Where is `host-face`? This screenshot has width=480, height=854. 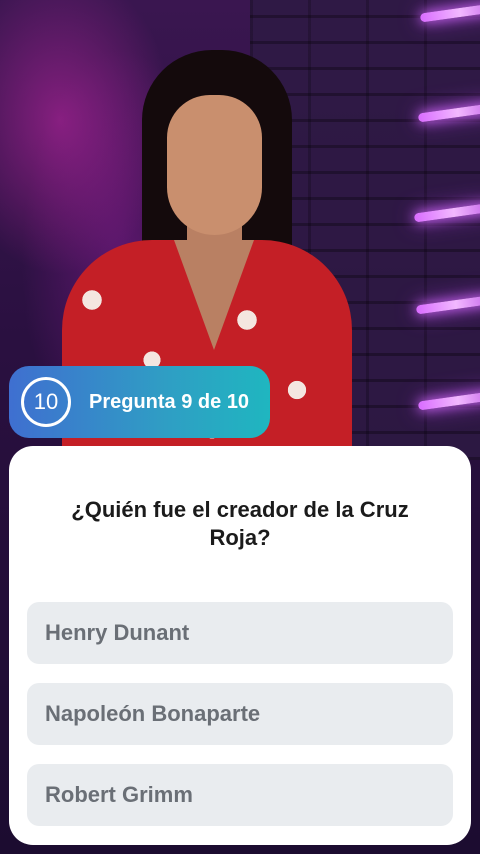 host-face is located at coordinates (214, 165).